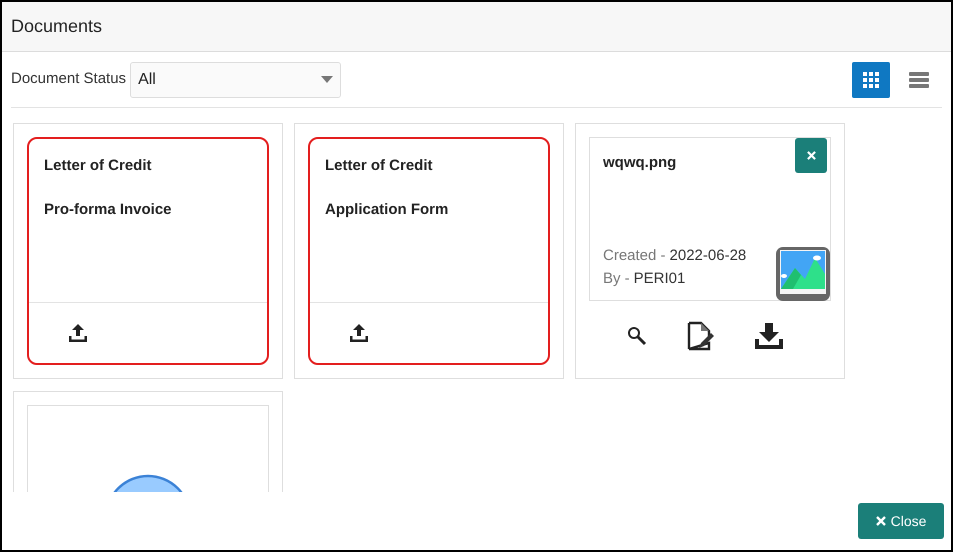  Describe the element at coordinates (639, 163) in the screenshot. I see `file-name: wqwq.png` at that location.